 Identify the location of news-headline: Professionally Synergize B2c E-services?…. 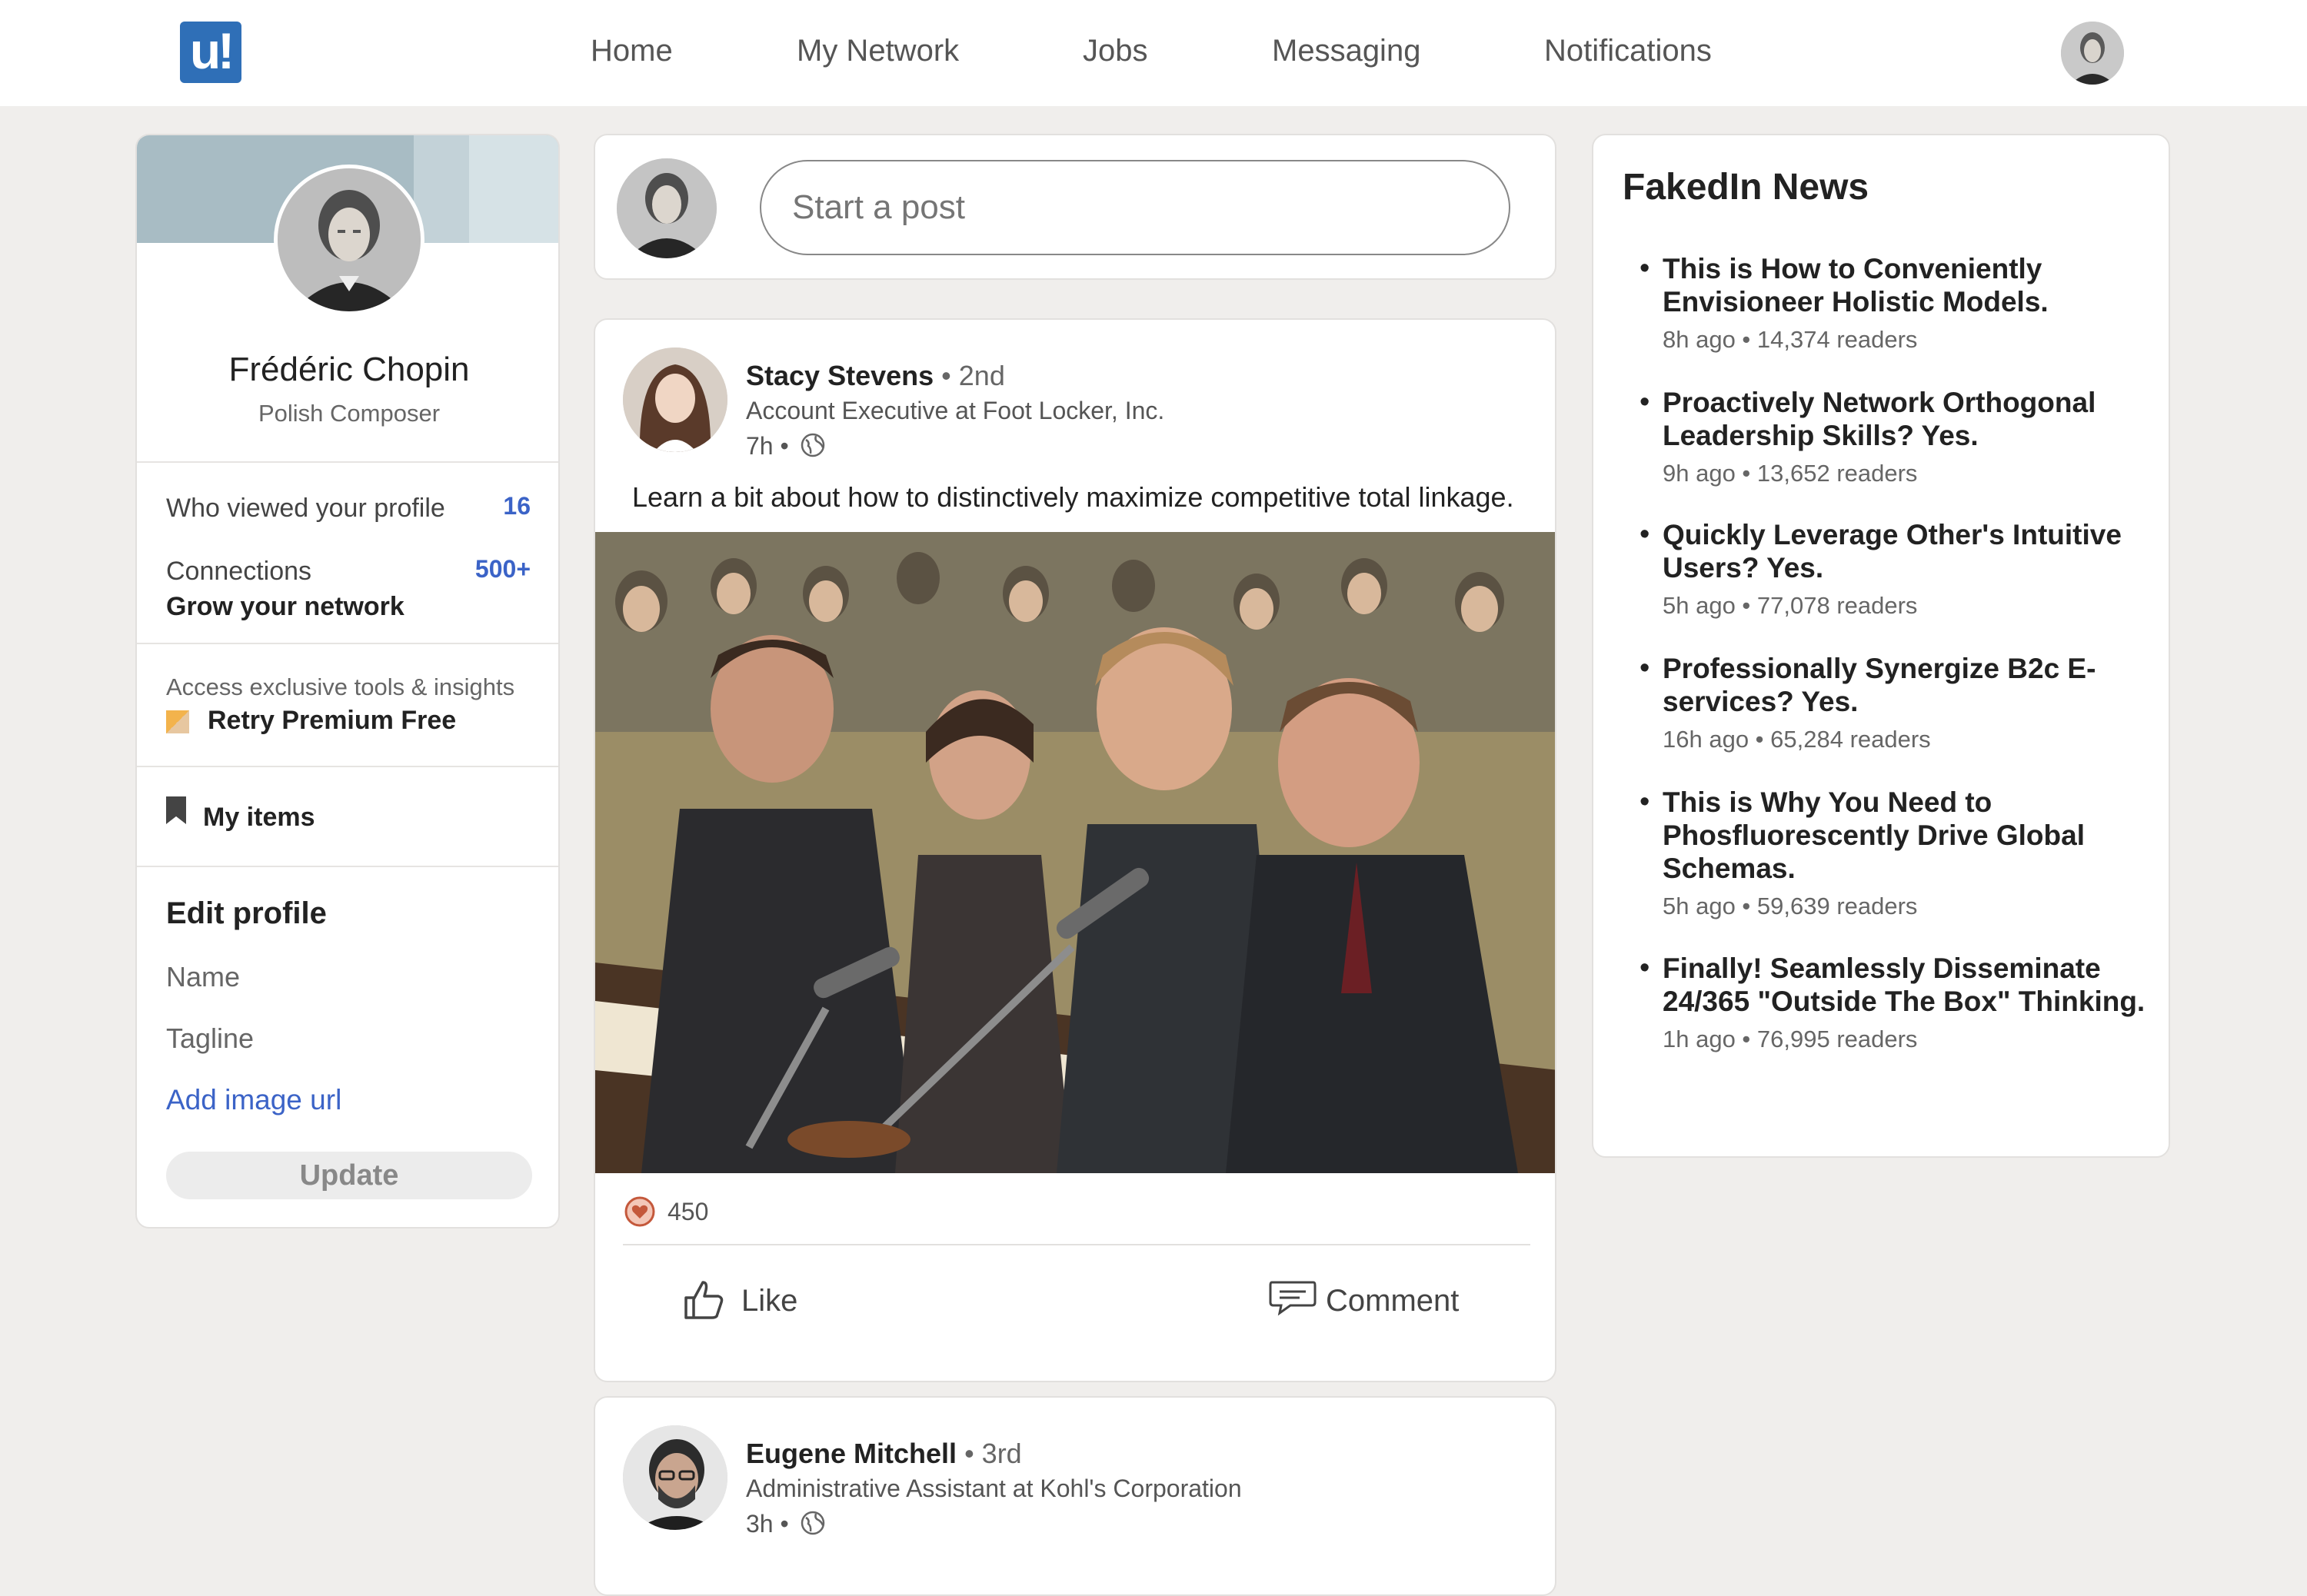
(1909, 685).